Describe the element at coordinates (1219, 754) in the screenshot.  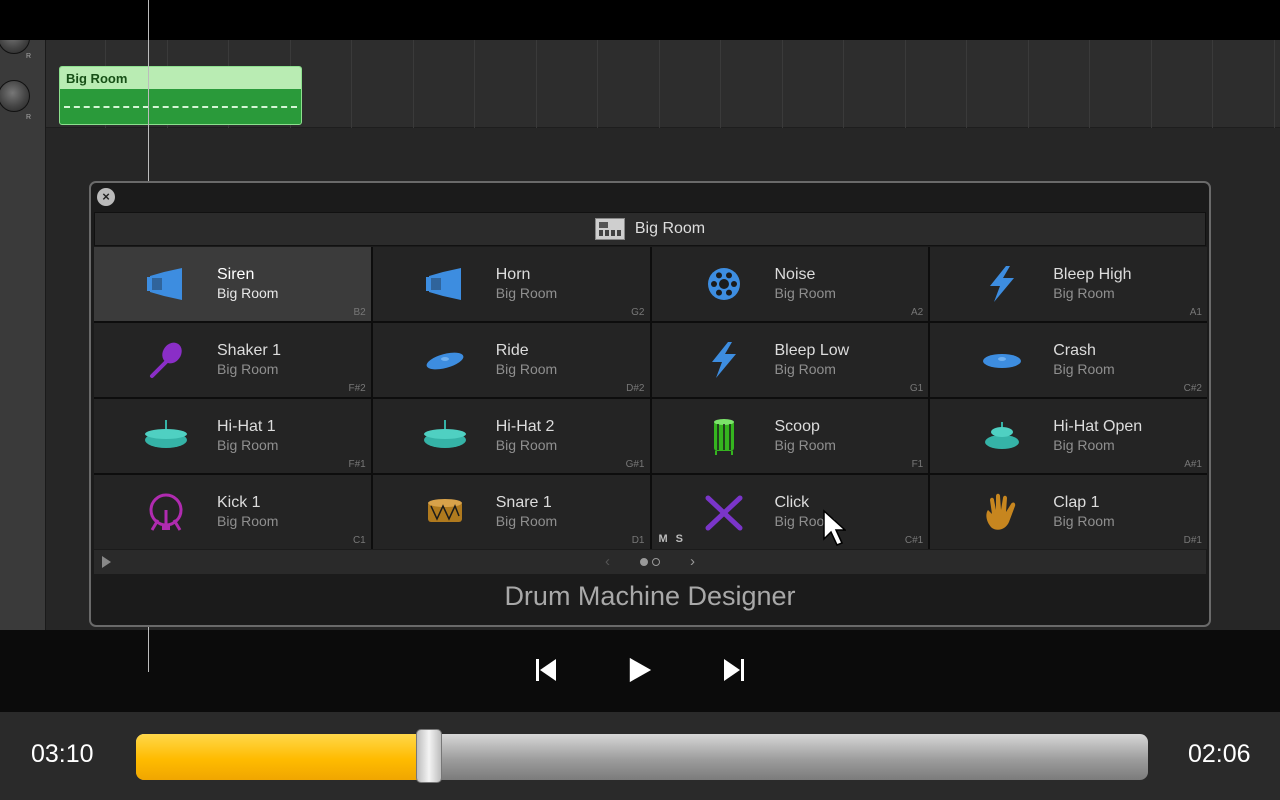
I see `remaining-time: 02:06` at that location.